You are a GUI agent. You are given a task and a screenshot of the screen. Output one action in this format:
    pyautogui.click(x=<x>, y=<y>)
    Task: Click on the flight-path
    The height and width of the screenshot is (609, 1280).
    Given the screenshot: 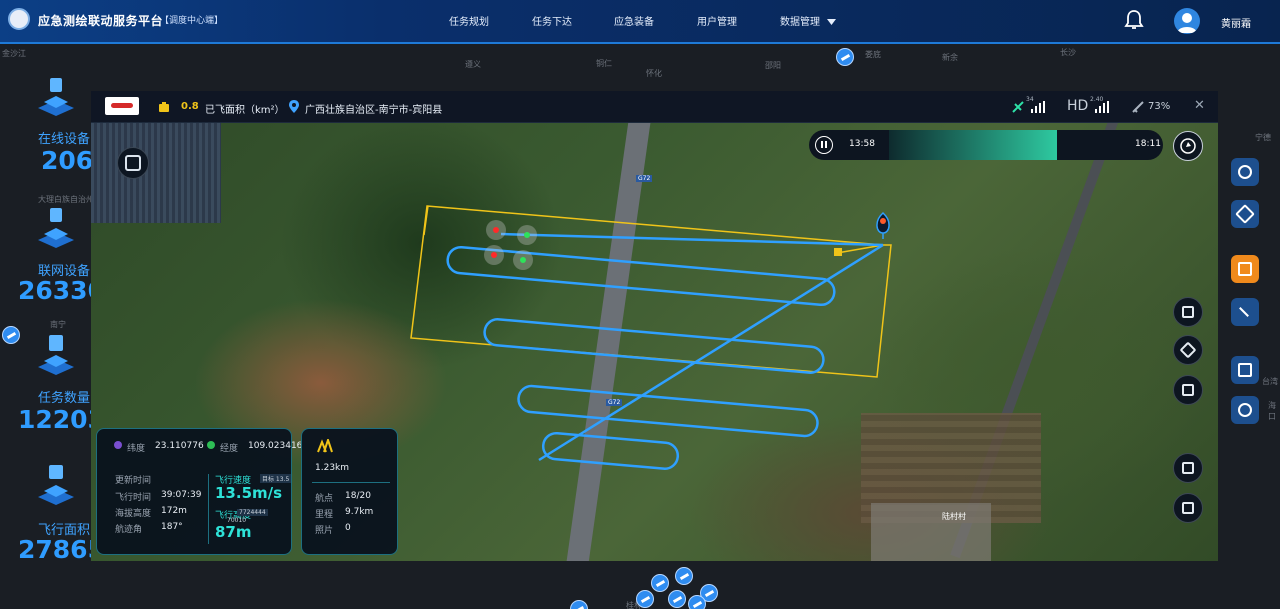 What is the action you would take?
    pyautogui.click(x=665, y=351)
    